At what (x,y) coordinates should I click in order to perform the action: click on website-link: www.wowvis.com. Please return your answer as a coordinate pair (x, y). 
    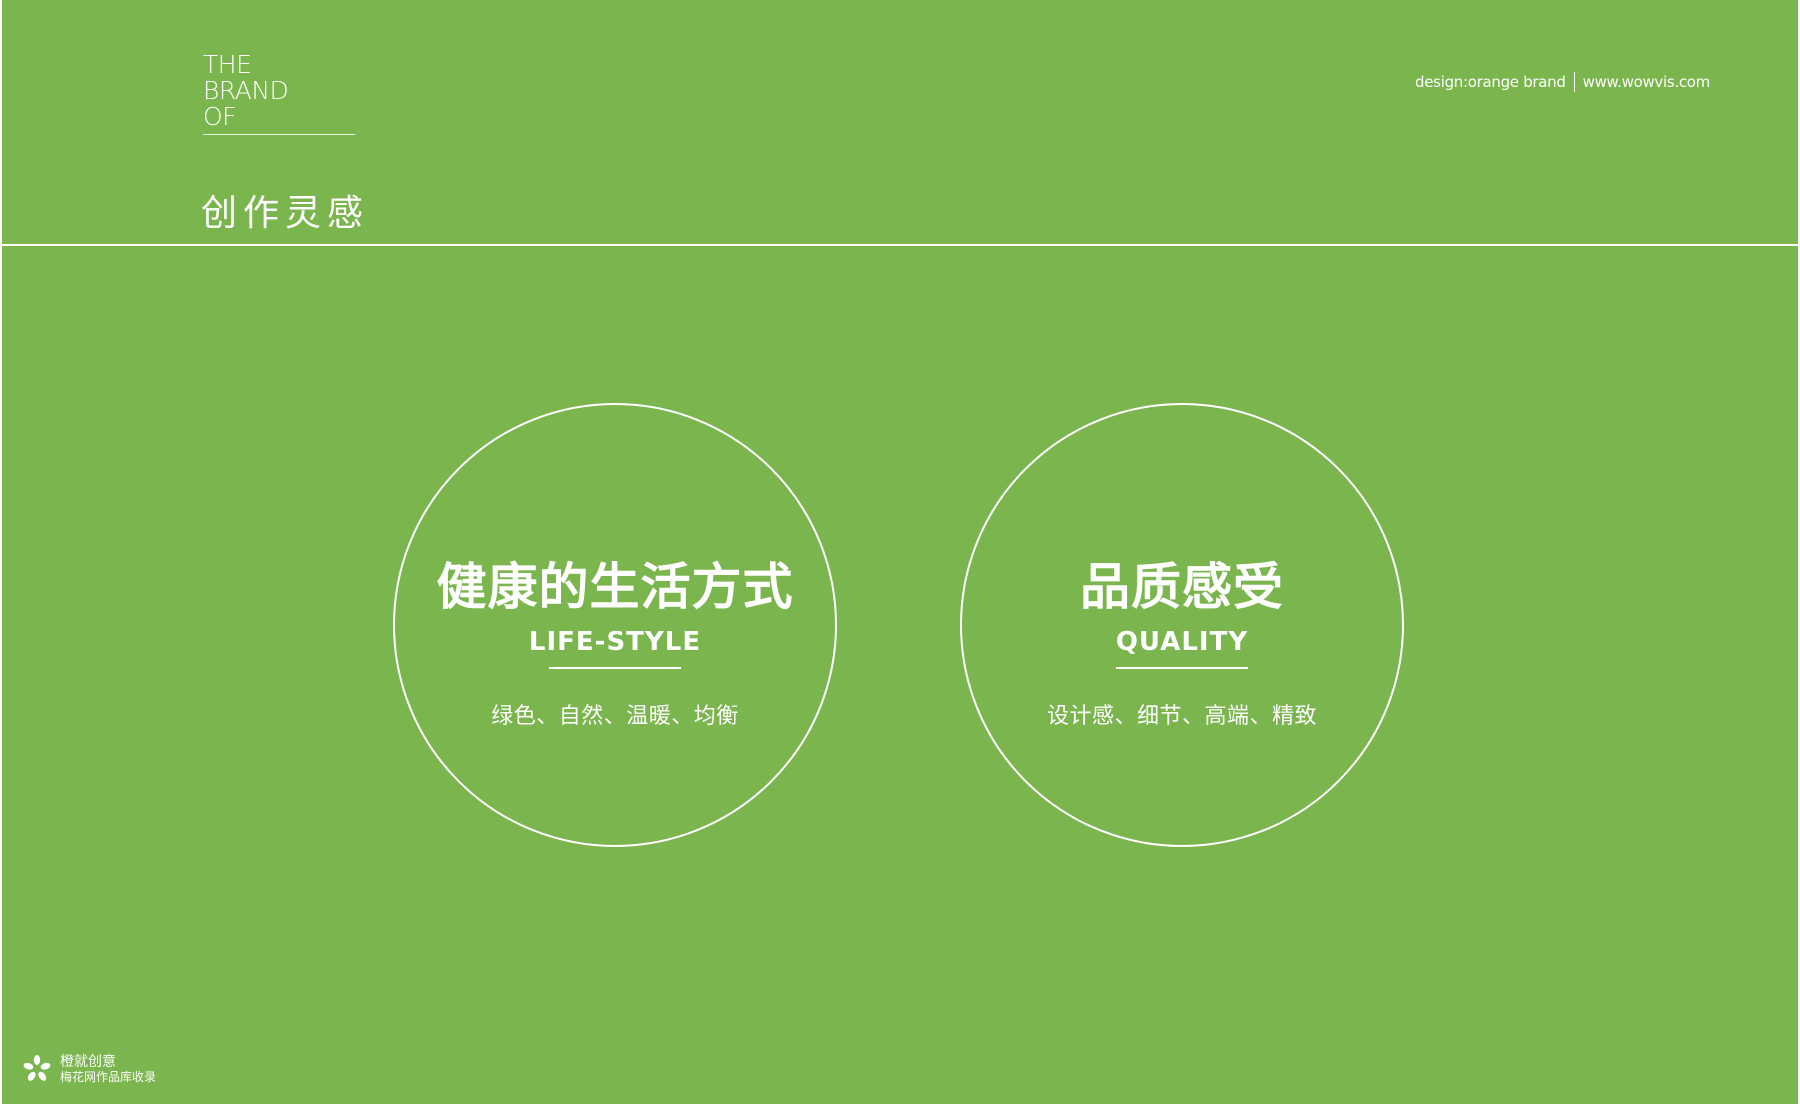
    Looking at the image, I should click on (1647, 82).